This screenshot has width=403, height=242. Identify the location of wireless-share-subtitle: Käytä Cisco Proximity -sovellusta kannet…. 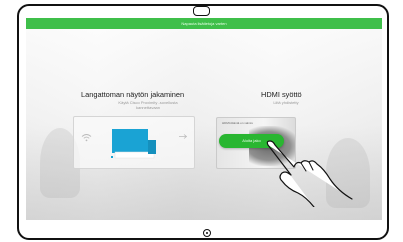
(148, 105).